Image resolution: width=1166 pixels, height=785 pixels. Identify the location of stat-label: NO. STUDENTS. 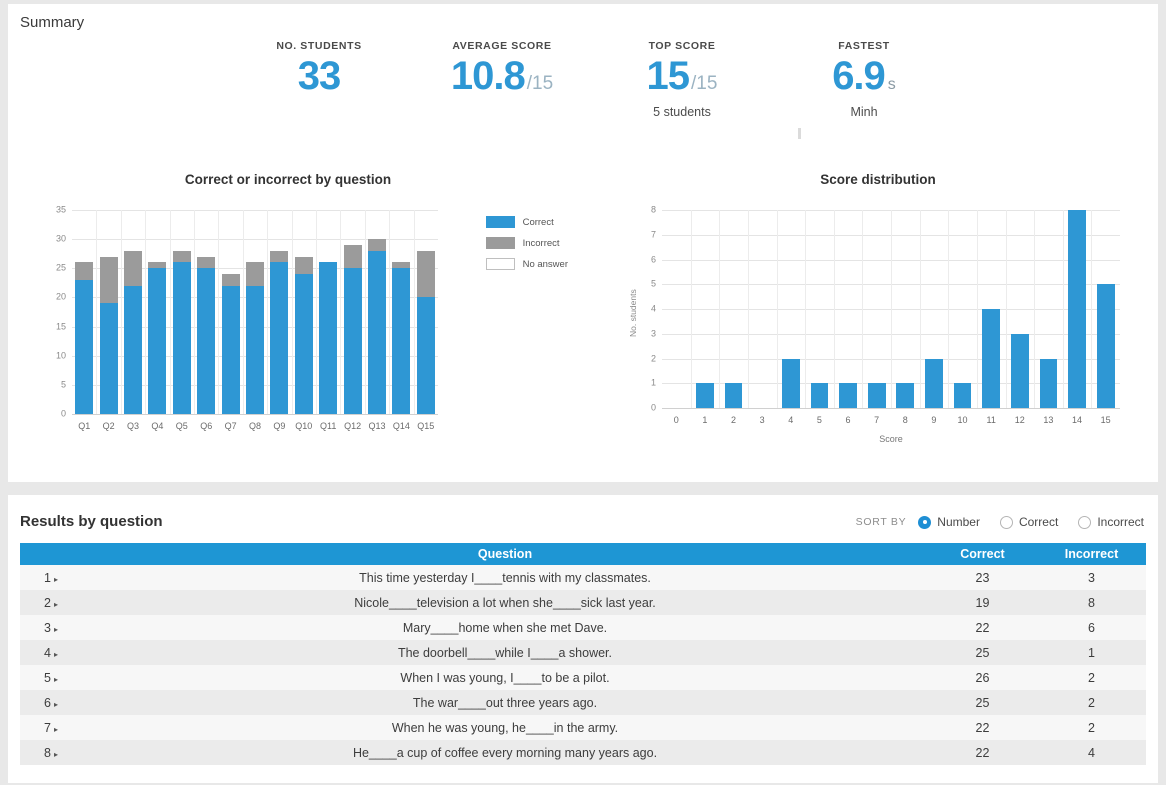
(319, 46).